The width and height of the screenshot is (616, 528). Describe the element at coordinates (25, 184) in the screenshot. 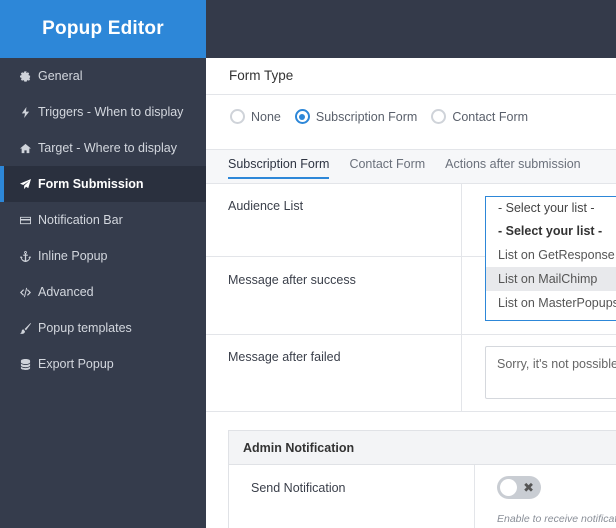

I see `paper-plane-icon` at that location.